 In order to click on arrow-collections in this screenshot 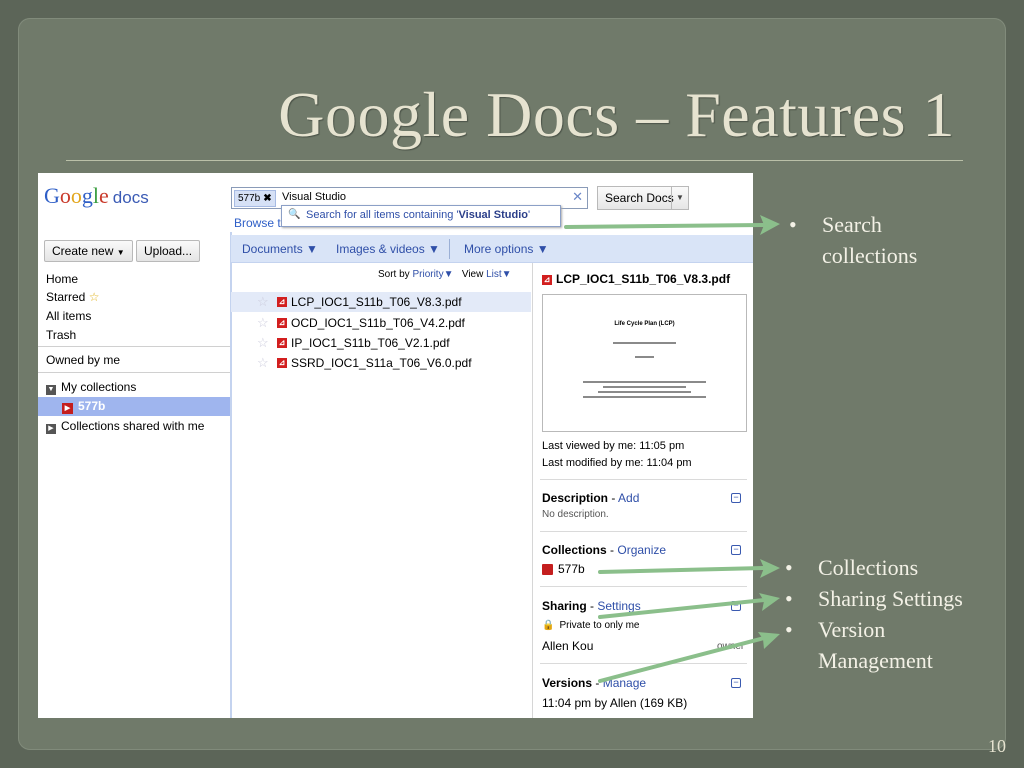, I will do `click(682, 570)`.